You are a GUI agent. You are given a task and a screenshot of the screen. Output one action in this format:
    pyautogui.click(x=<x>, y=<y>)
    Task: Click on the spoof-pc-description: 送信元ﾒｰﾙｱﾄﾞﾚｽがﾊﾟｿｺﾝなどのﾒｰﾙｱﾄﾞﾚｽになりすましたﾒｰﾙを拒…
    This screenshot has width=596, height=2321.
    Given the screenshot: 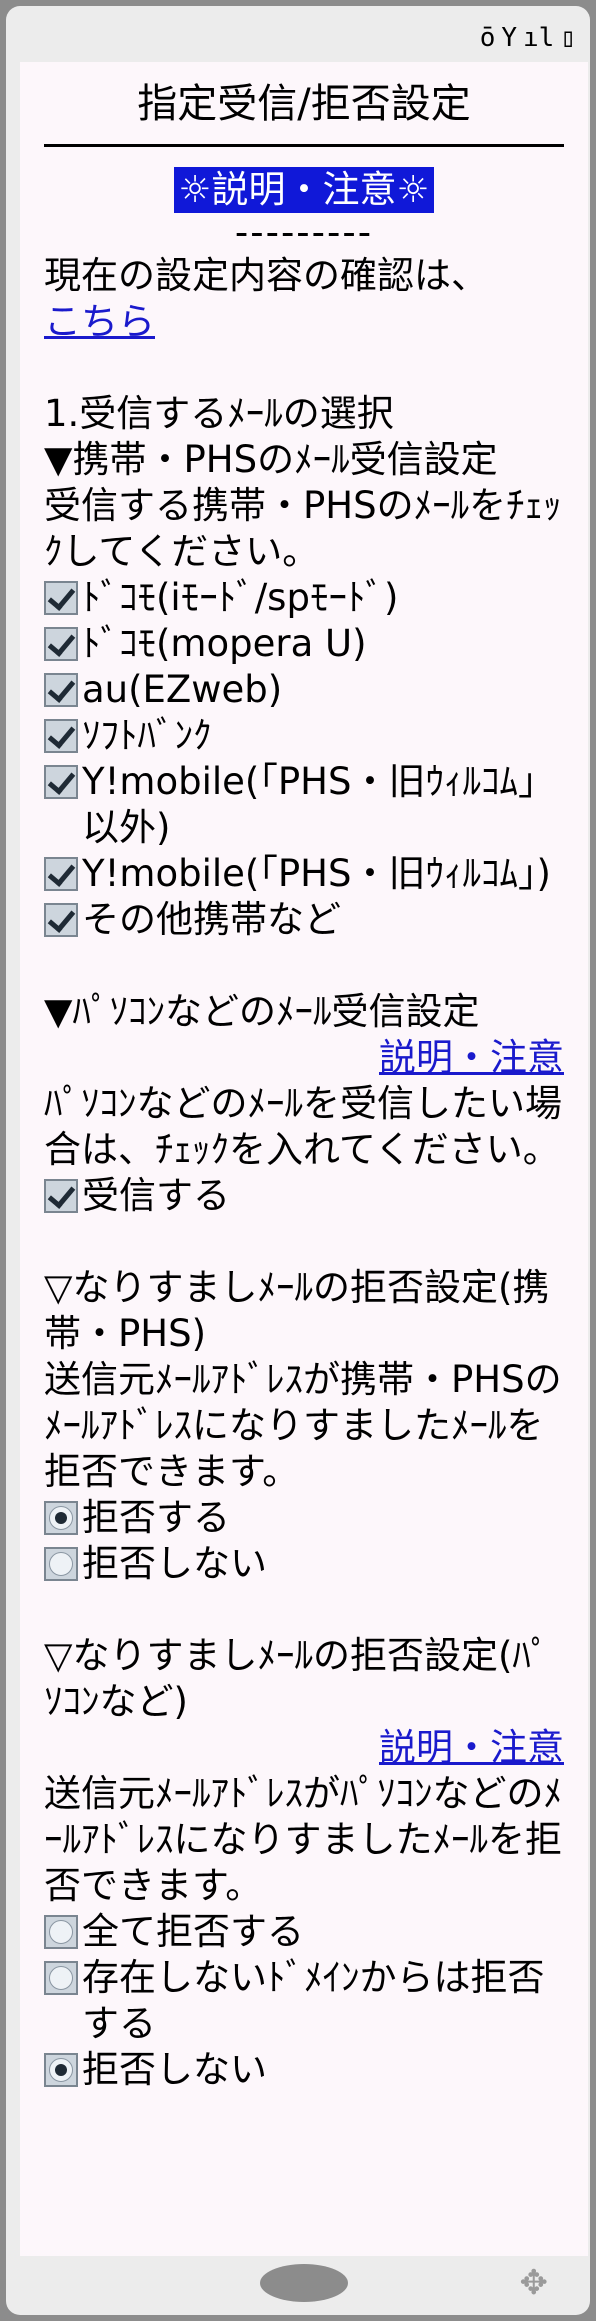 What is the action you would take?
    pyautogui.click(x=303, y=1839)
    